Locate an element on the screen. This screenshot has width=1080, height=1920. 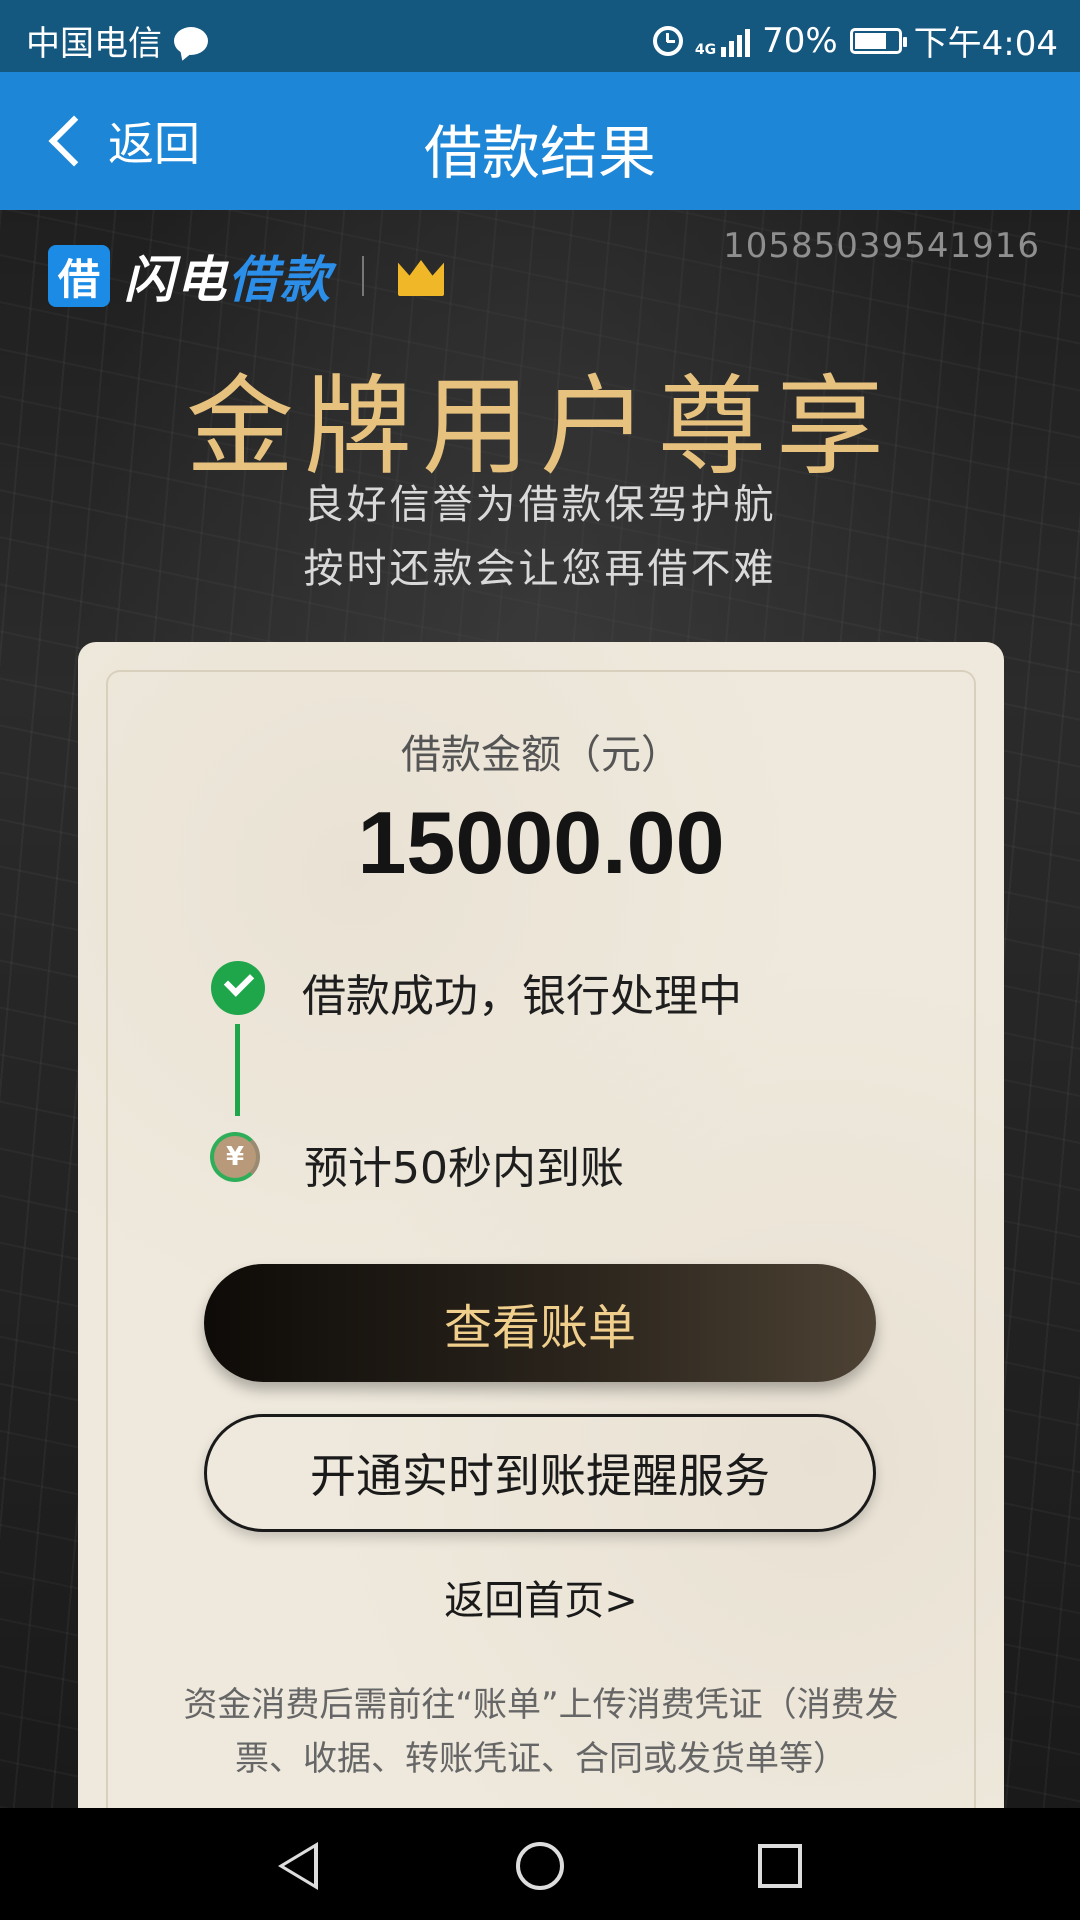
coin-icon: ¥ is located at coordinates (235, 1157).